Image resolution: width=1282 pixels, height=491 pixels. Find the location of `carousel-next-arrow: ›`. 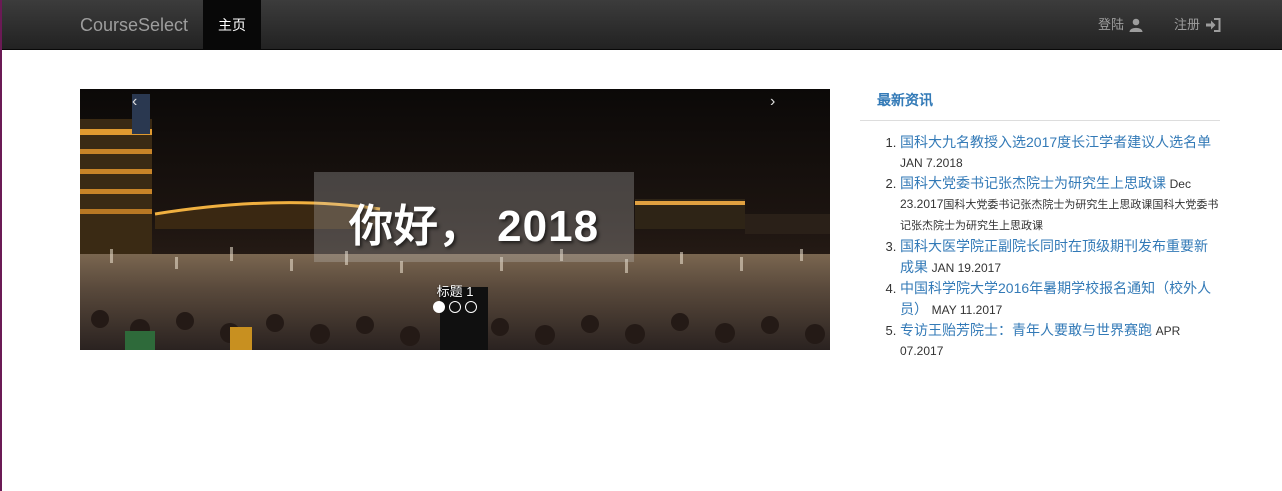

carousel-next-arrow: › is located at coordinates (772, 102).